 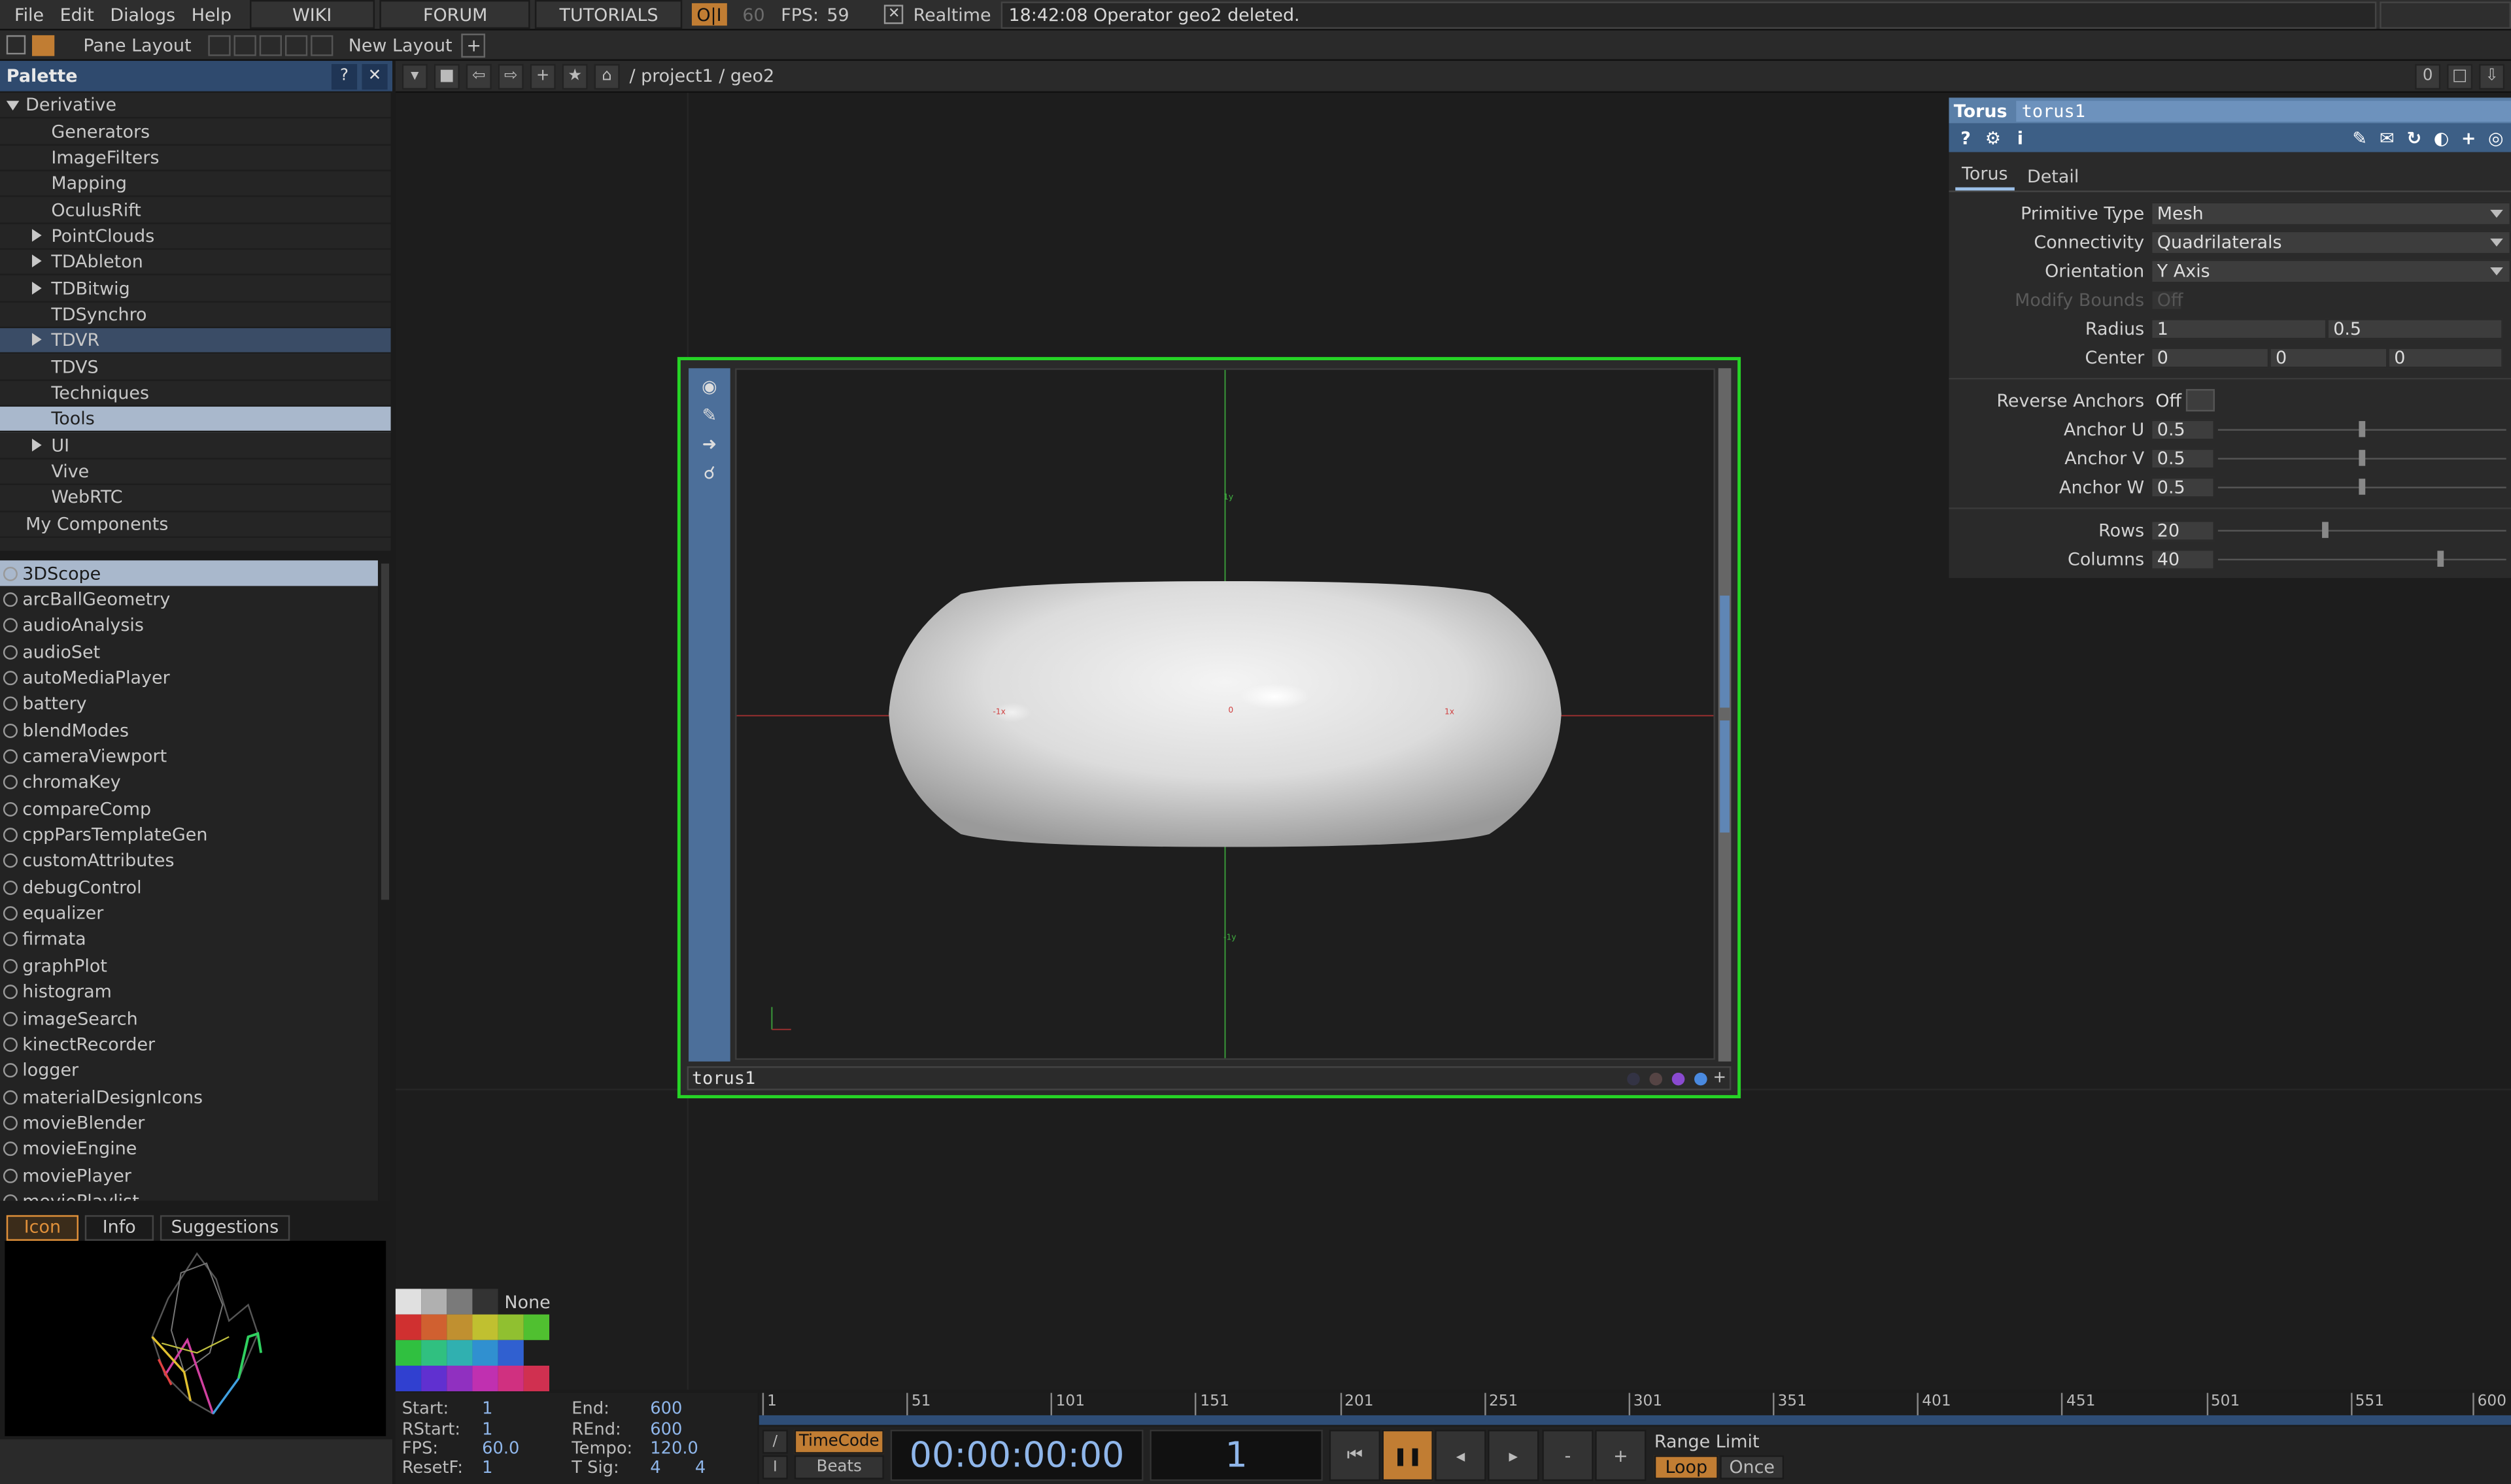 I want to click on help-icon: ?, so click(x=1965, y=137).